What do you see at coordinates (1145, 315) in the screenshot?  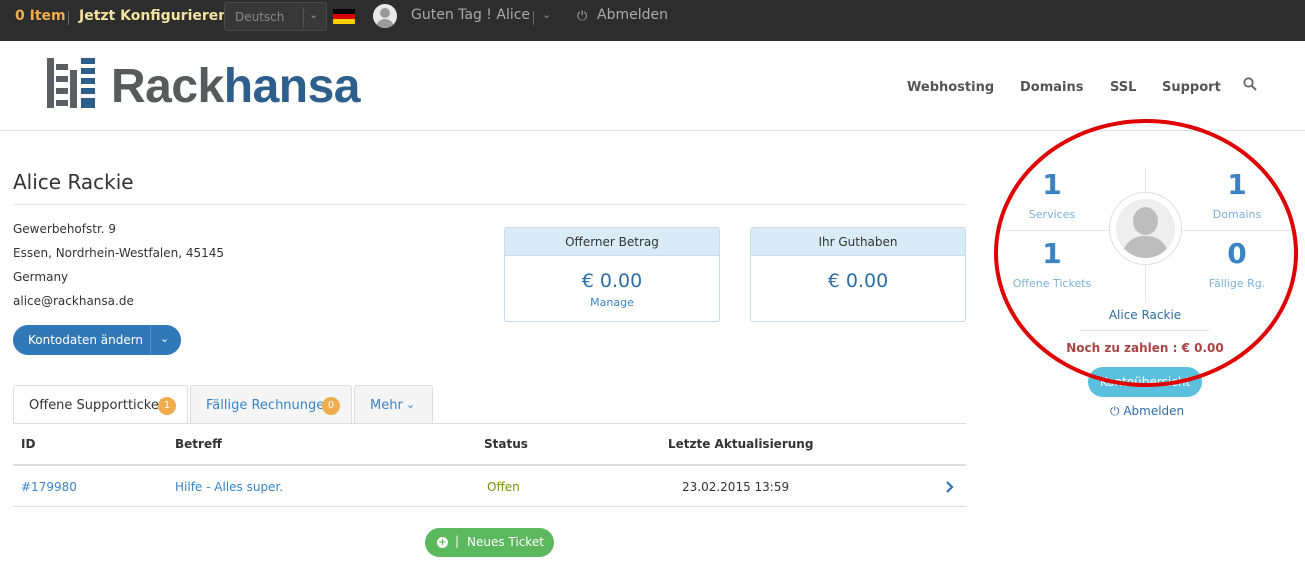 I see `side-user-name: Alice Rackie` at bounding box center [1145, 315].